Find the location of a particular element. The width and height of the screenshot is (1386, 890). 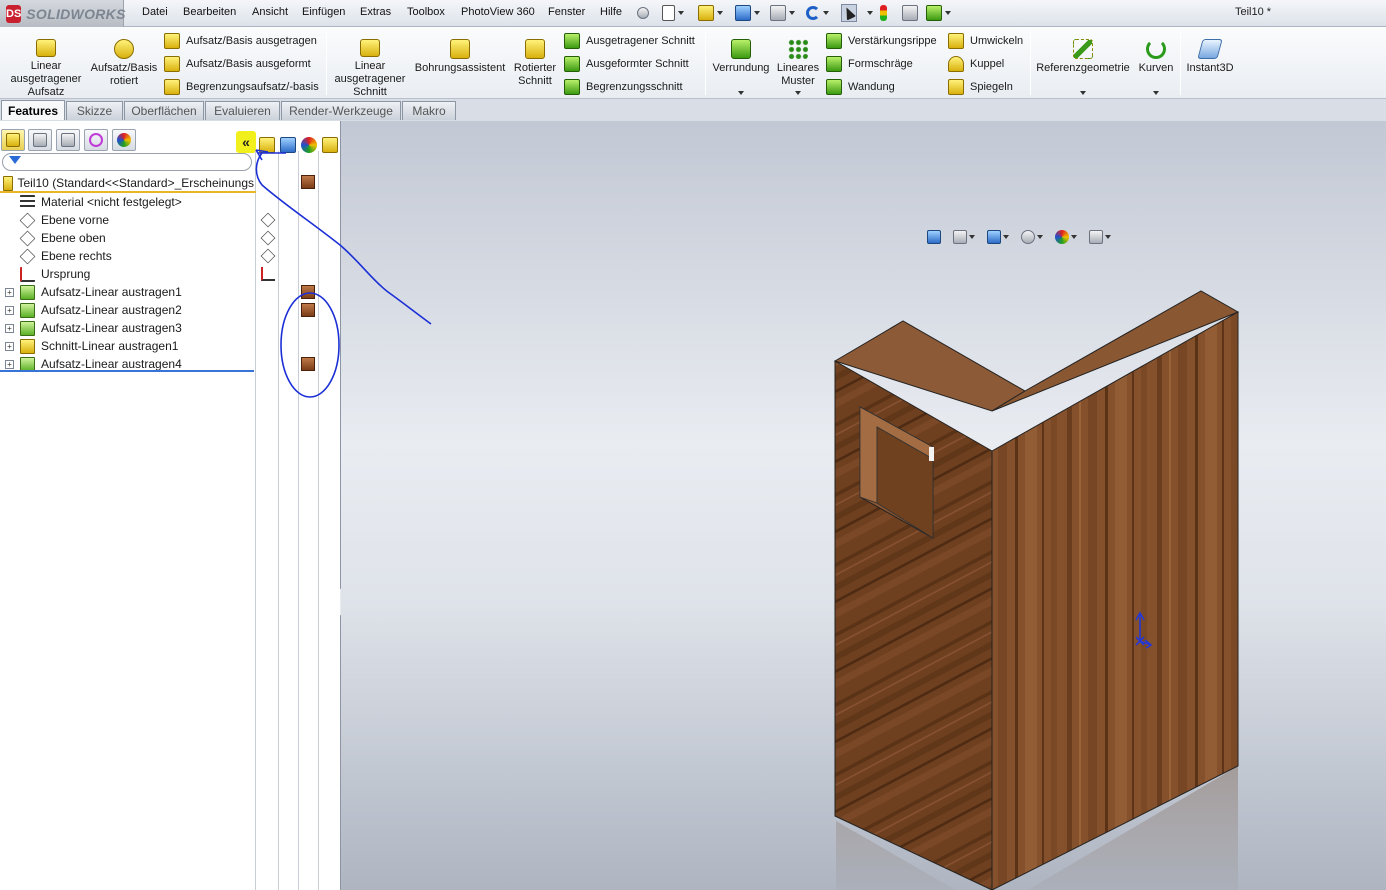

zoom-to-fit-button is located at coordinates (934, 237).